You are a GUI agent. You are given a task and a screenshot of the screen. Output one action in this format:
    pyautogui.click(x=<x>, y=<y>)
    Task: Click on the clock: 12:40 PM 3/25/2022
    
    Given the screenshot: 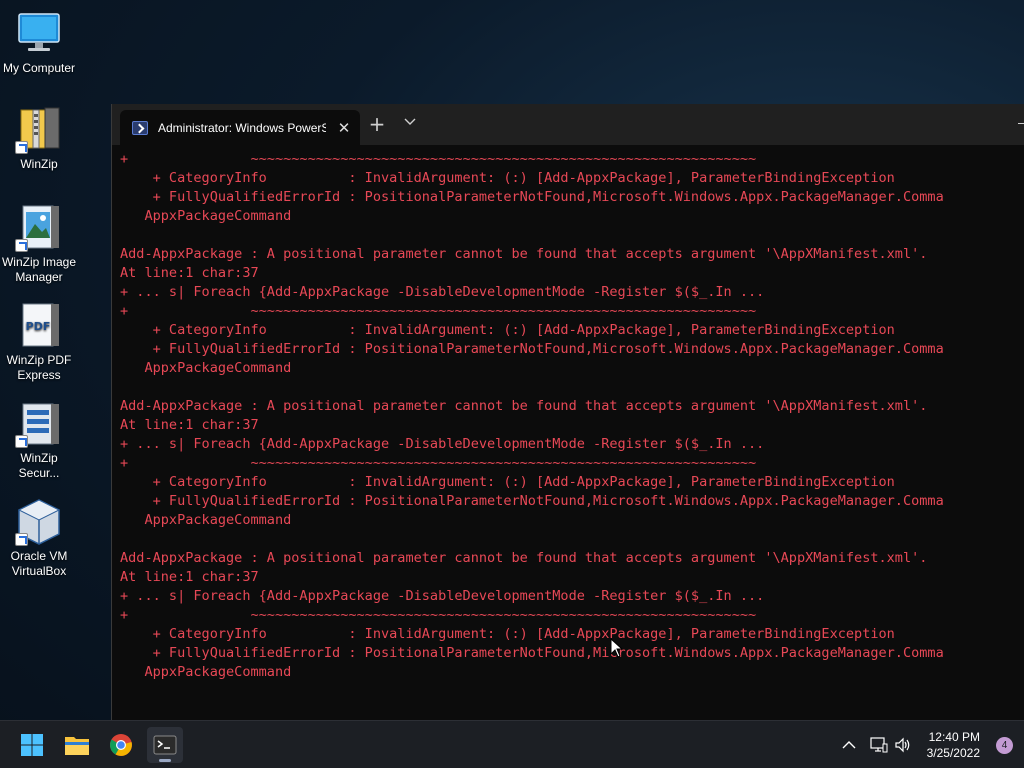 What is the action you would take?
    pyautogui.click(x=953, y=745)
    